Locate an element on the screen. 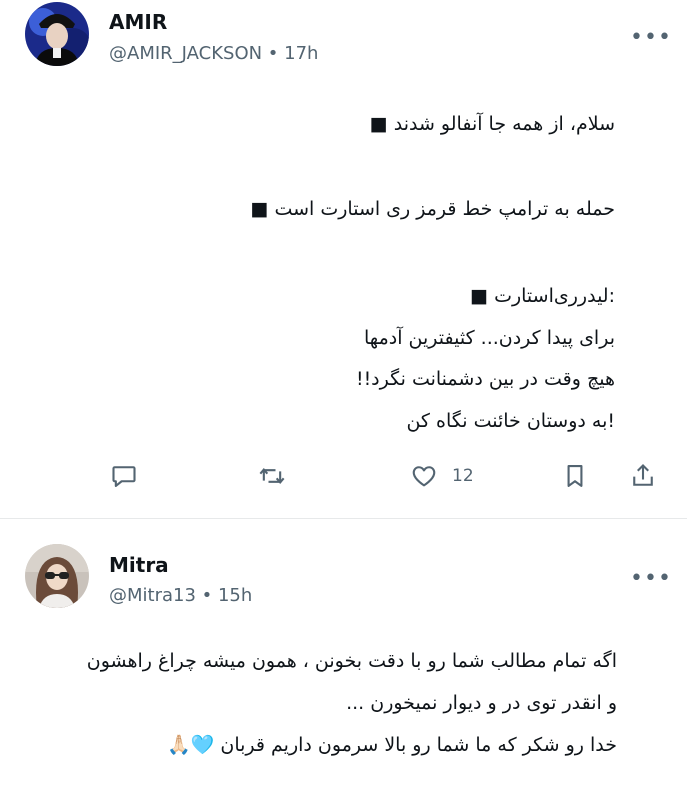  share-button is located at coordinates (643, 476).